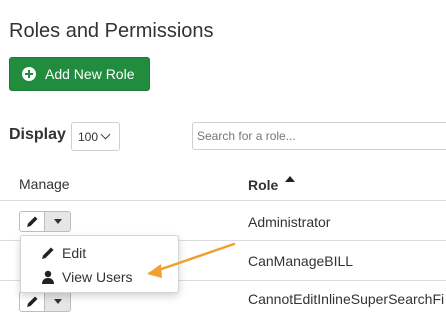 This screenshot has height=312, width=446. I want to click on annotation-arrow, so click(191, 260).